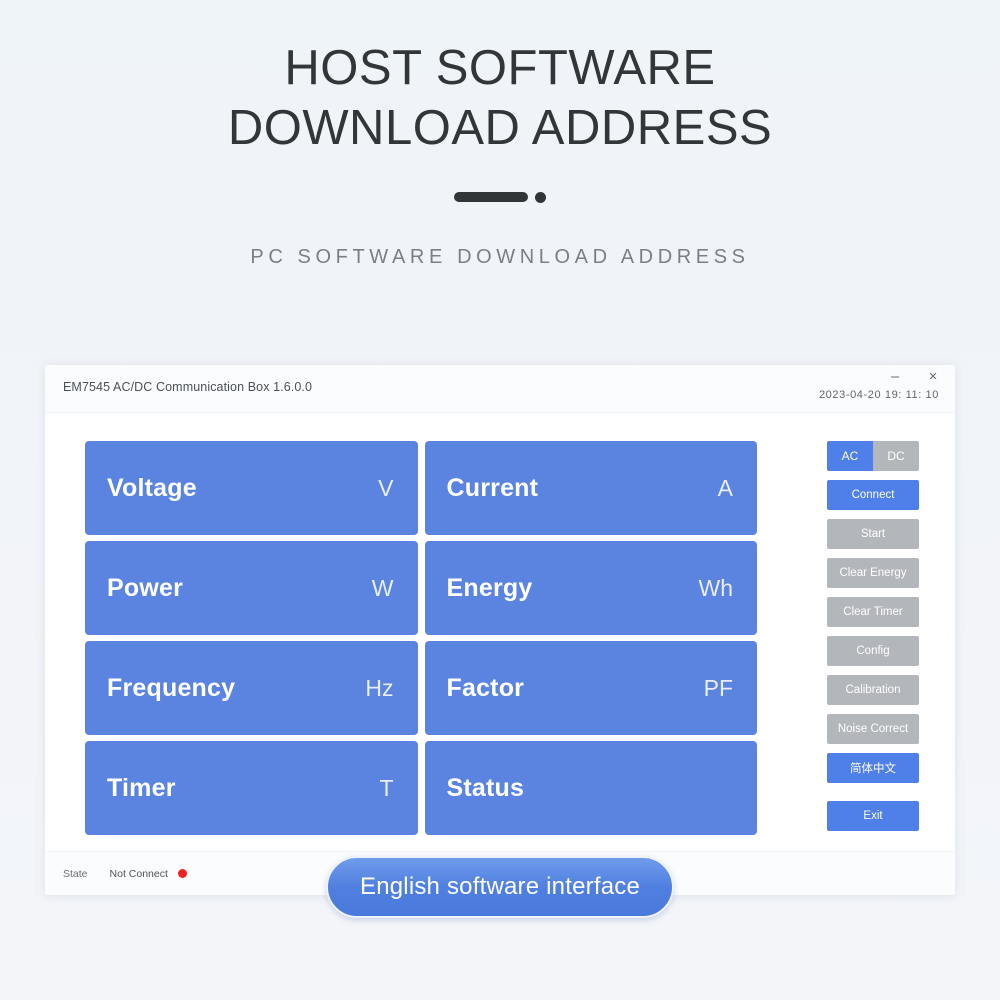 Image resolution: width=1000 pixels, height=1000 pixels. I want to click on tile-unit: PF, so click(718, 687).